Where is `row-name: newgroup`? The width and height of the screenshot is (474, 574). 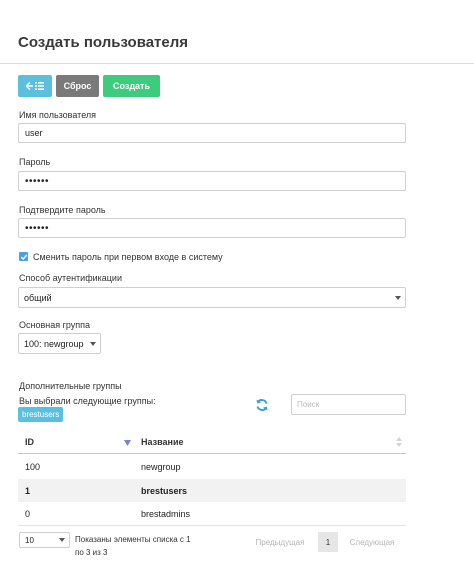 row-name: newgroup is located at coordinates (161, 466).